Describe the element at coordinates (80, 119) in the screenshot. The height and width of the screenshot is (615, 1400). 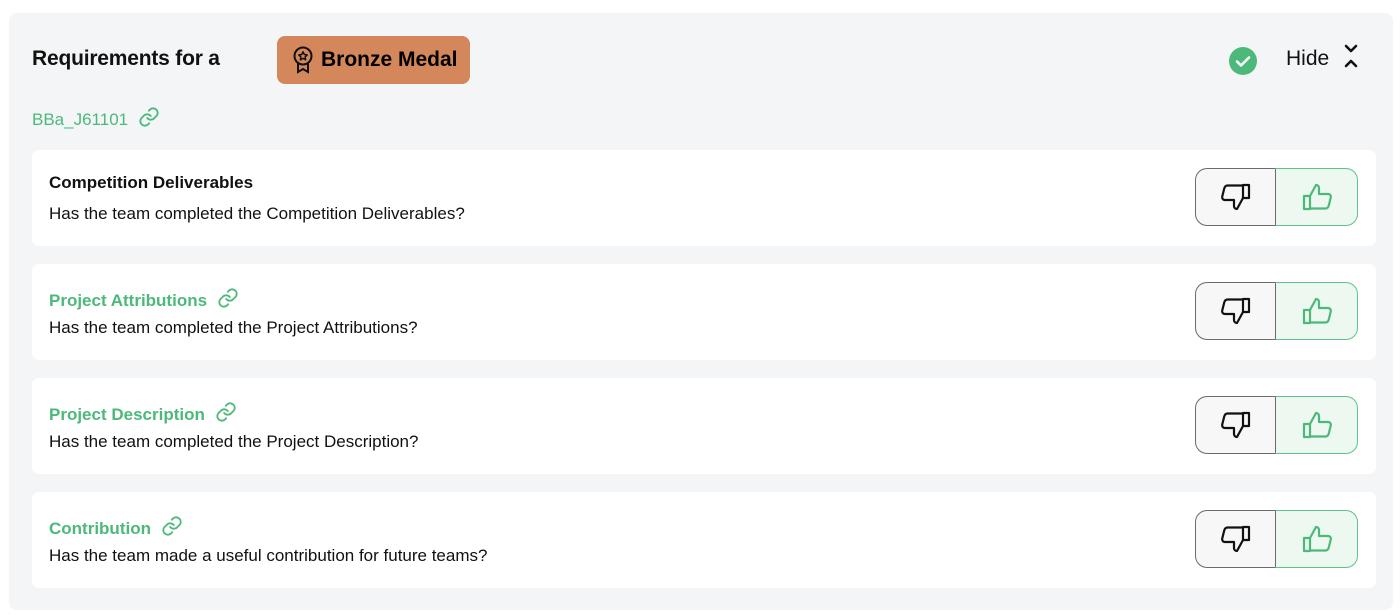
I see `reference-label: BBa_J61101` at that location.